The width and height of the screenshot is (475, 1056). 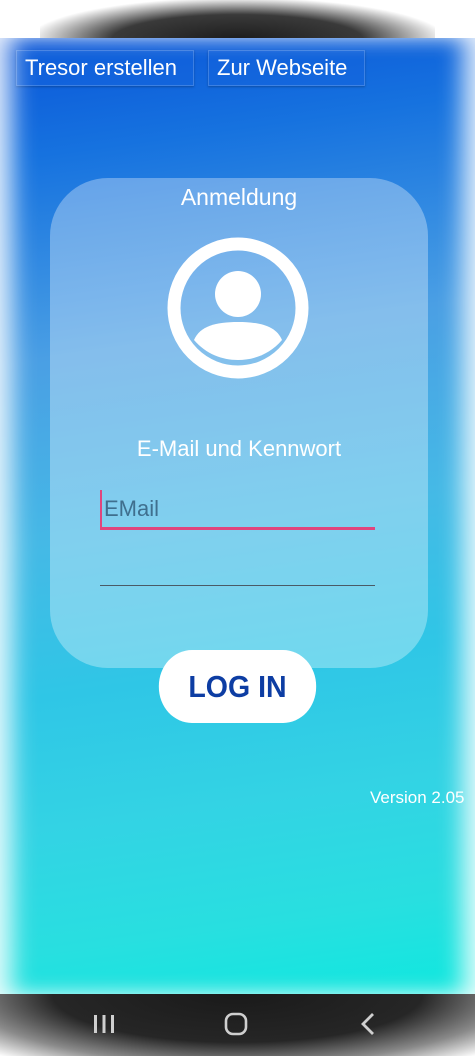 I want to click on home-button, so click(x=236, y=1024).